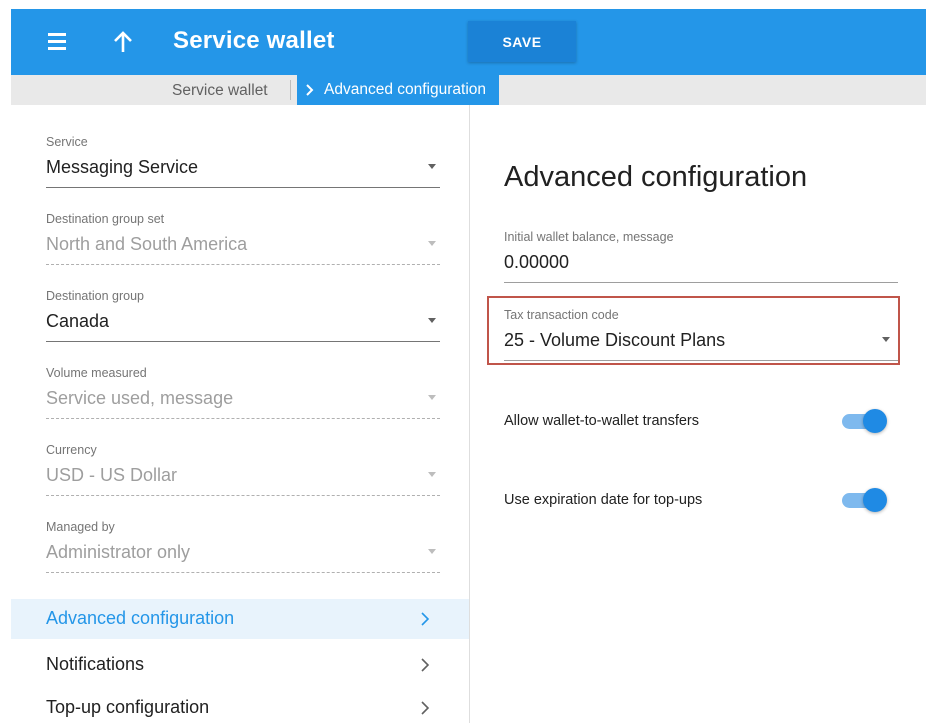 The height and width of the screenshot is (723, 926). I want to click on nav-item-label: Top-up configuration, so click(128, 707).